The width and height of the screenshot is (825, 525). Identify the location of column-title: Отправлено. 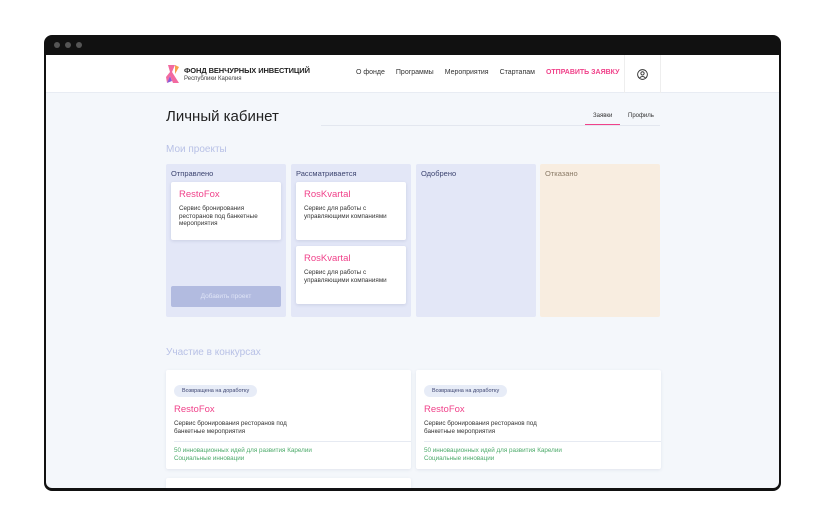
(192, 173).